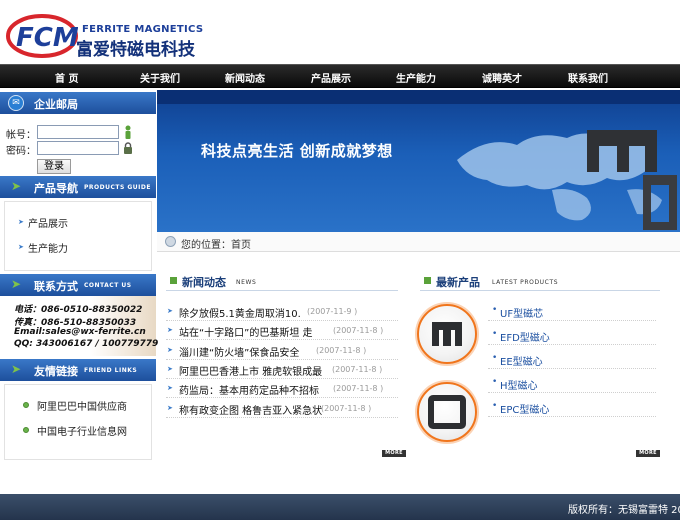 This screenshot has height=520, width=680. What do you see at coordinates (82, 405) in the screenshot?
I see `friend-link-item: 阿里巴巴中国供应商` at bounding box center [82, 405].